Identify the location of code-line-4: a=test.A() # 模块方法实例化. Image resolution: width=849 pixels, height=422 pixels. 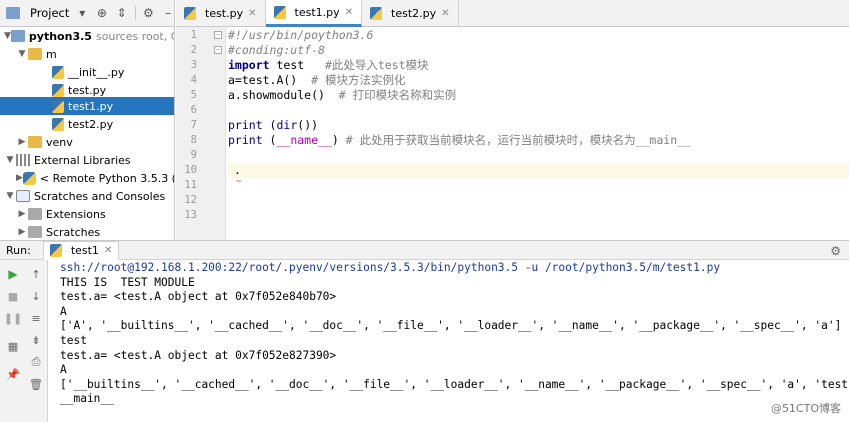
(316, 80).